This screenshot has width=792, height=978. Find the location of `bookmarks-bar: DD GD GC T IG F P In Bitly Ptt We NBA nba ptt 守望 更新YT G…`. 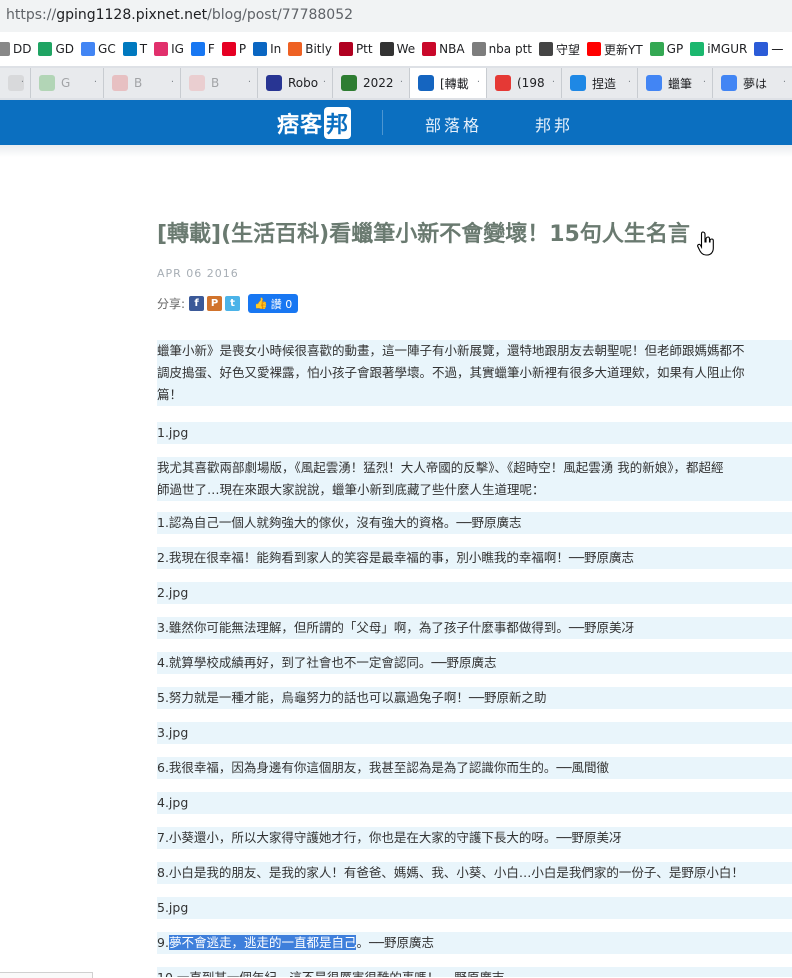

bookmarks-bar: DD GD GC T IG F P In Bitly Ptt We NBA nba ptt 守望 更新YT G… is located at coordinates (396, 49).